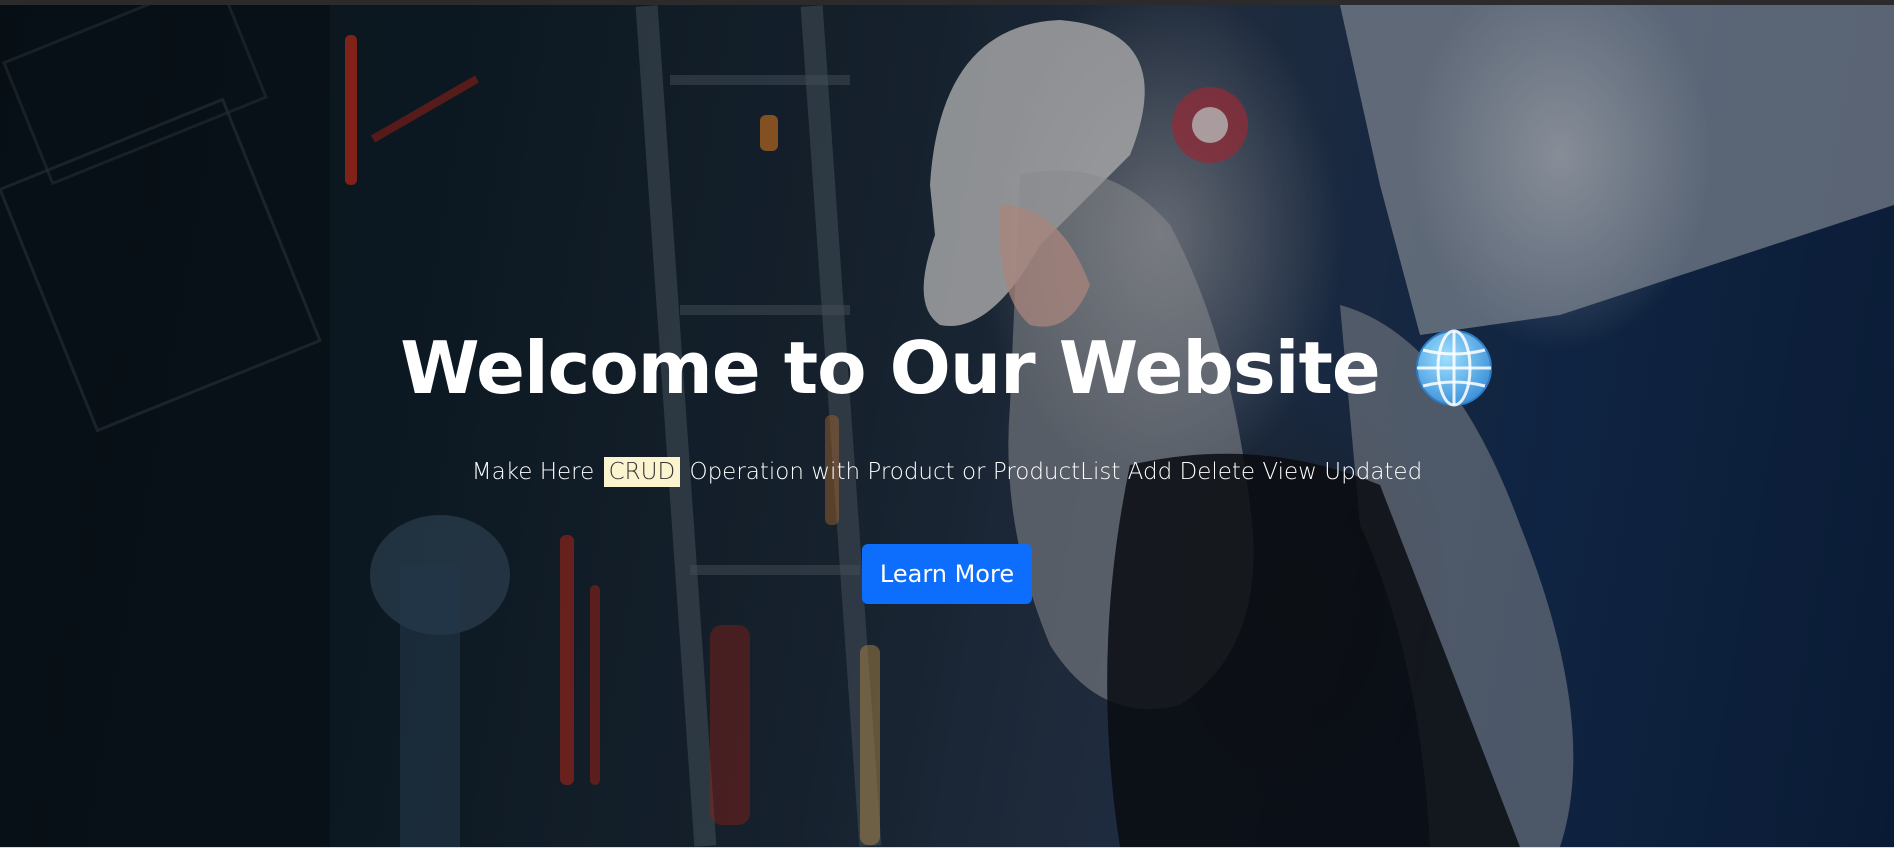  I want to click on hero-title: Welcome to Our Website, so click(947, 368).